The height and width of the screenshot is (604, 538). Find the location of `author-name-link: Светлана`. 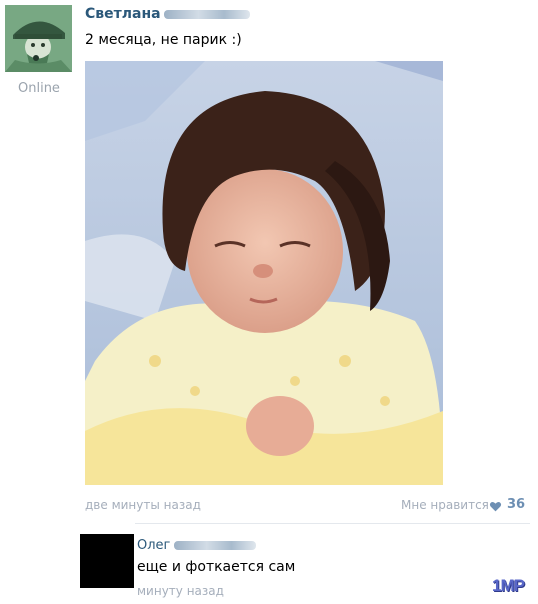

author-name-link: Светлана is located at coordinates (123, 14).